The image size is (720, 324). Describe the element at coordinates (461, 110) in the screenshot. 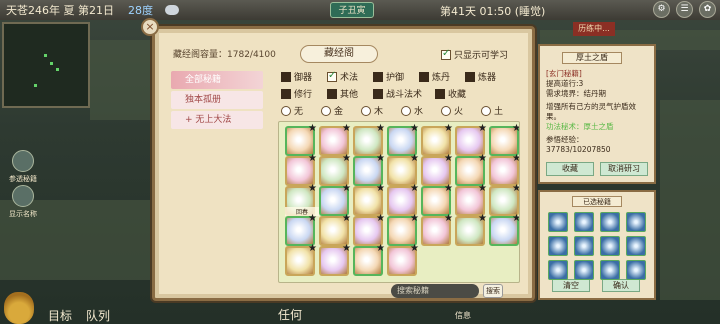

I see `element-option: 火` at that location.